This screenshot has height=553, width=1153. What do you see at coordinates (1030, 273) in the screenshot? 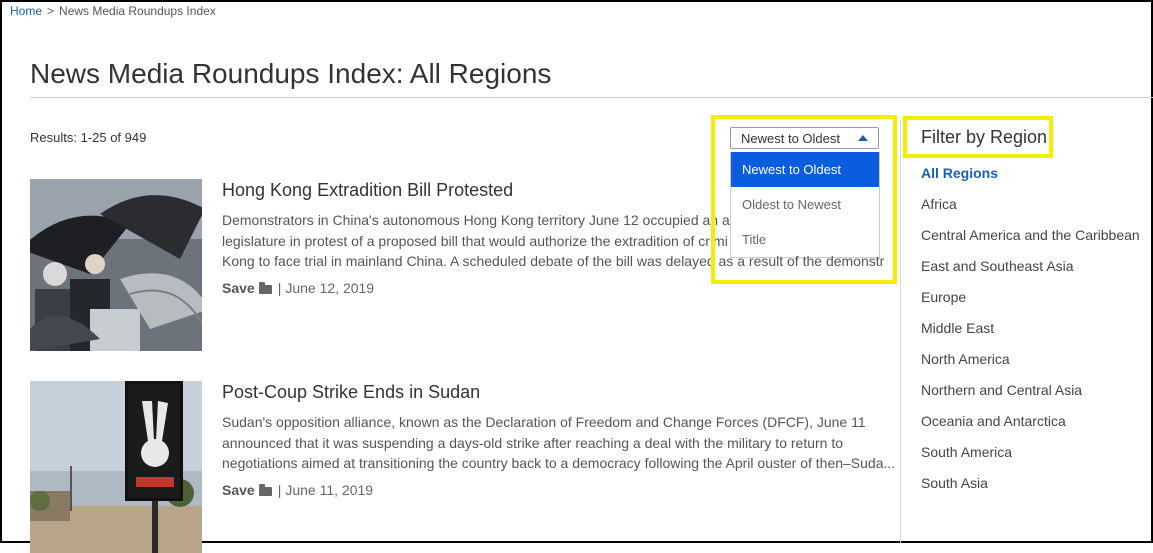
I see `region-east-southeast-asia: East and Southeast Asia` at bounding box center [1030, 273].